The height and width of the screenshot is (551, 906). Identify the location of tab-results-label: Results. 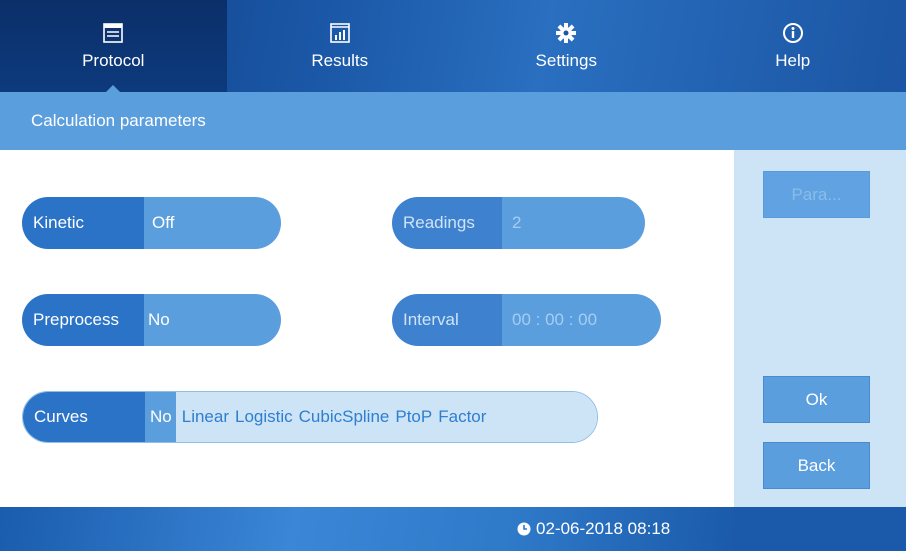
(340, 60).